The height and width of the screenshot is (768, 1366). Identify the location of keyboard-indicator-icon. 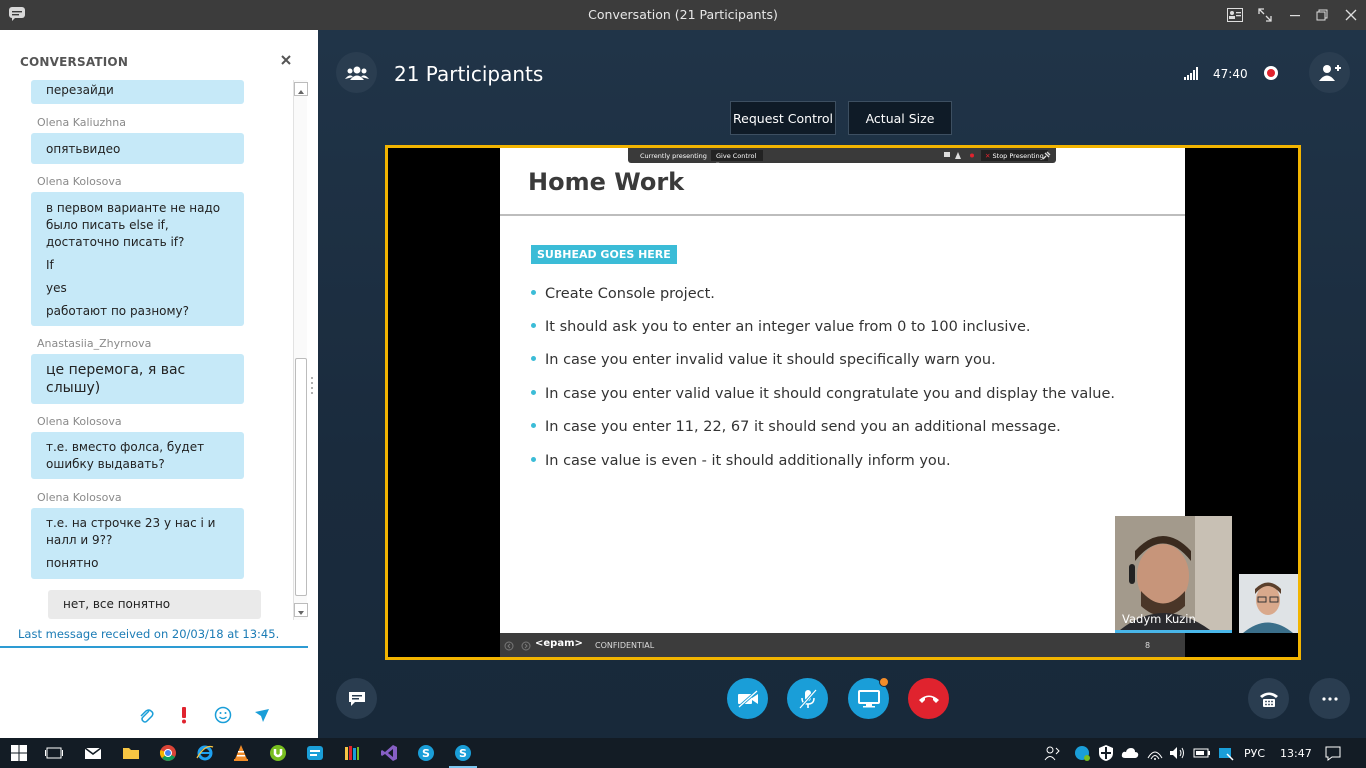
(1226, 753).